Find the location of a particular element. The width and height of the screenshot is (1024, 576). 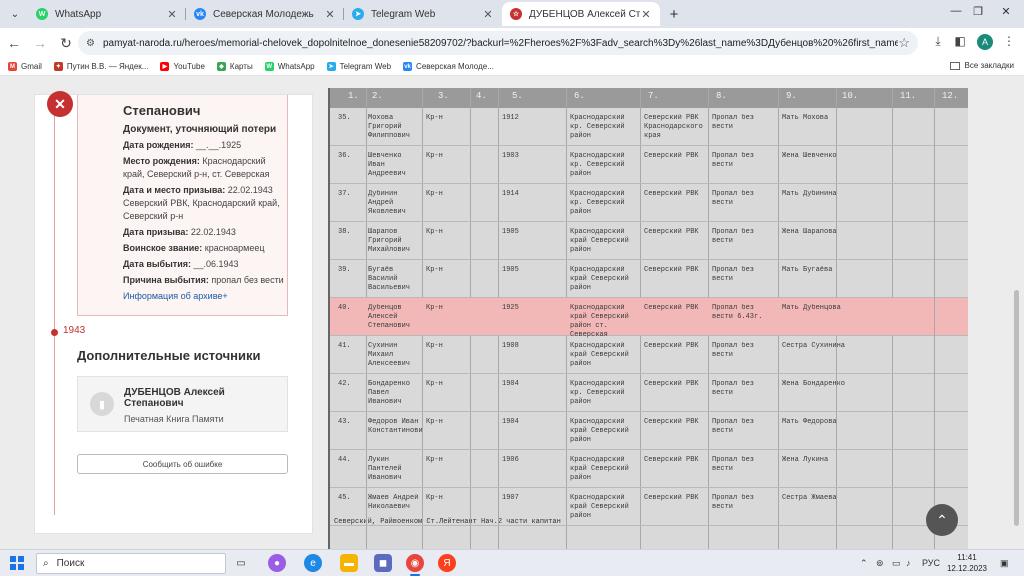

cell-year: 1925 is located at coordinates (510, 308).